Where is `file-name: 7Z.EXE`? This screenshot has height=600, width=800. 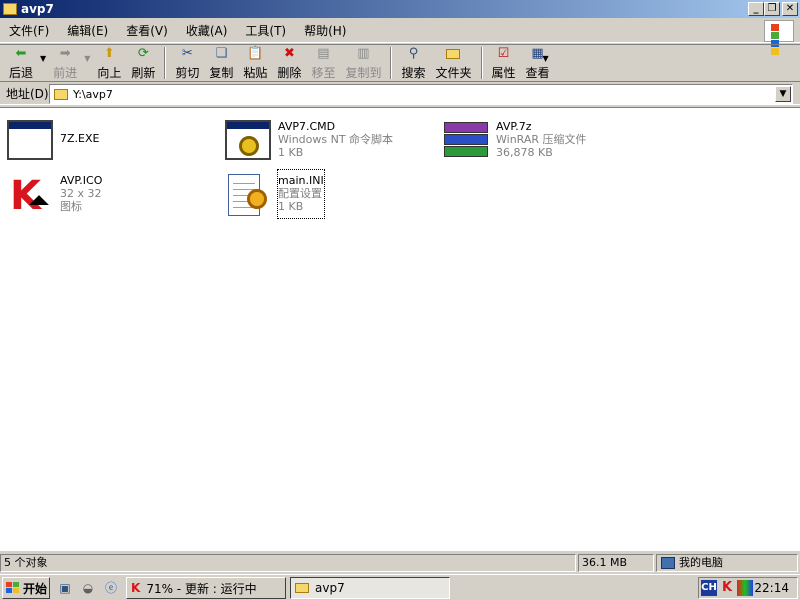 file-name: 7Z.EXE is located at coordinates (80, 138).